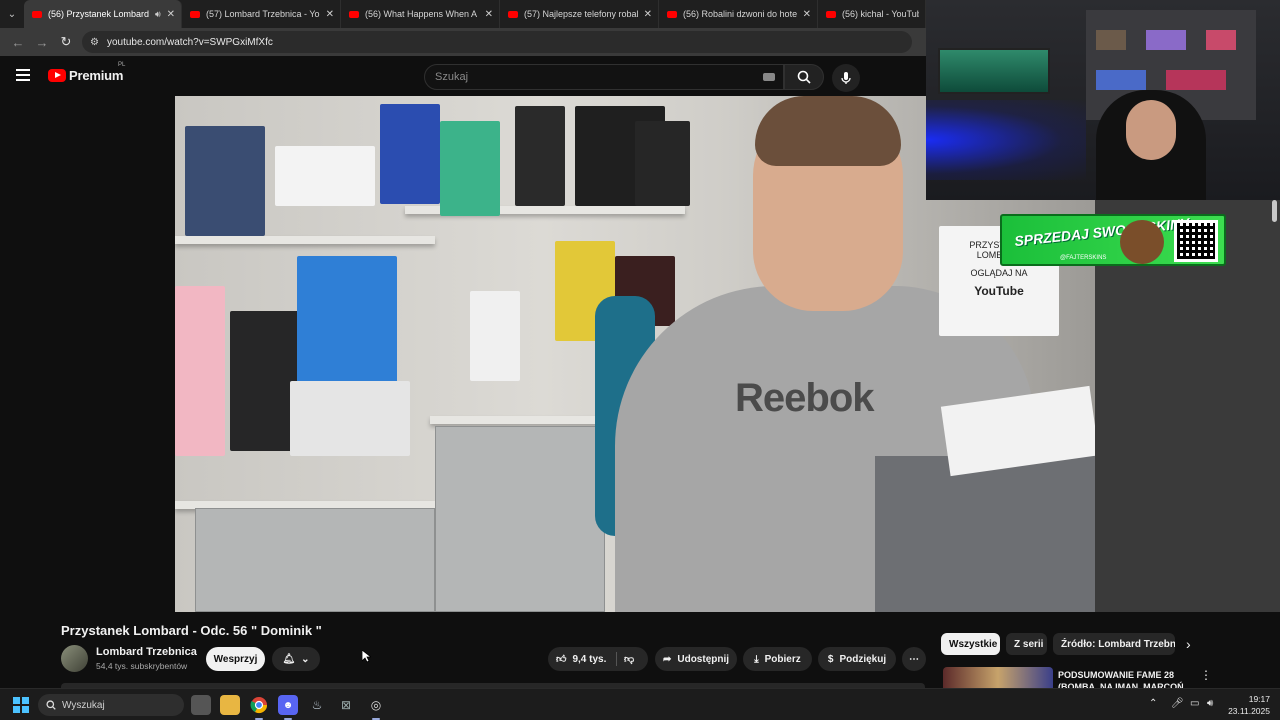 This screenshot has width=1280, height=720. What do you see at coordinates (629, 659) in the screenshot?
I see `thumbs-down-icon: 👎︎` at bounding box center [629, 659].